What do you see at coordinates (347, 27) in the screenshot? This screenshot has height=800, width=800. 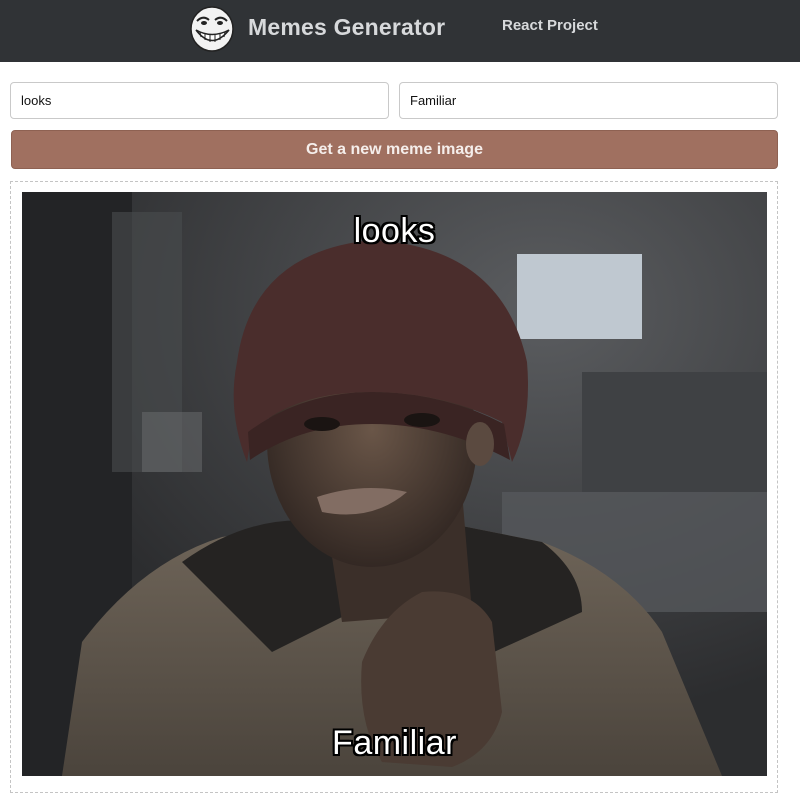 I see `app-title: Memes Generator` at bounding box center [347, 27].